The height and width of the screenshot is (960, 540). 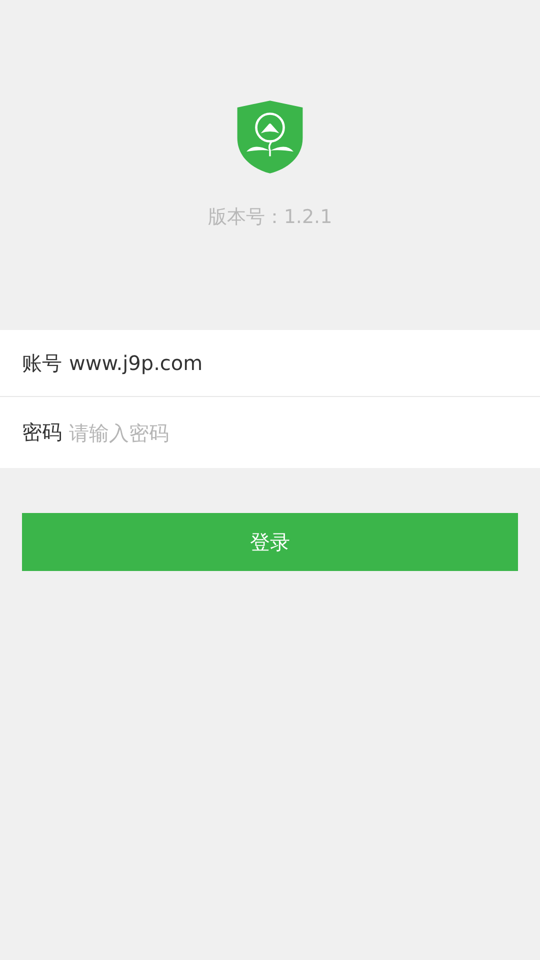 What do you see at coordinates (293, 432) in the screenshot?
I see `password-field: 请输入密码` at bounding box center [293, 432].